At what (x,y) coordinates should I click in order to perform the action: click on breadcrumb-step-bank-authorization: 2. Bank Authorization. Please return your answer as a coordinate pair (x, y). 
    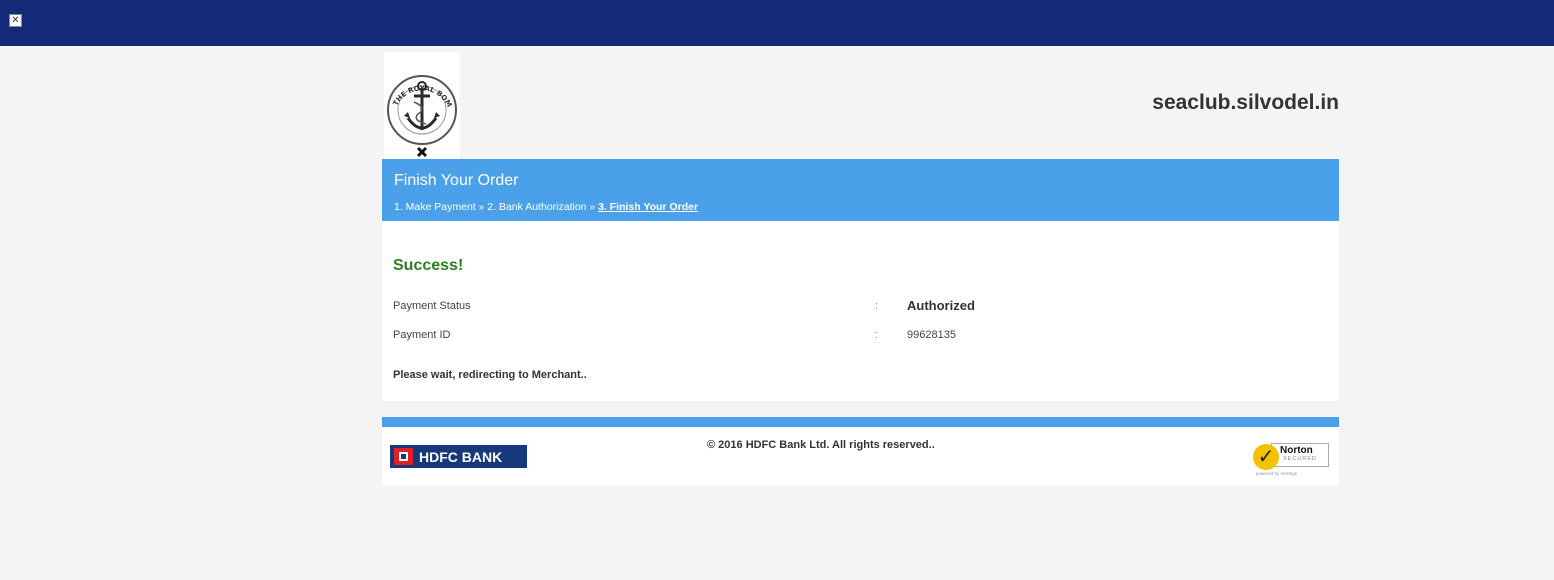
    Looking at the image, I should click on (537, 207).